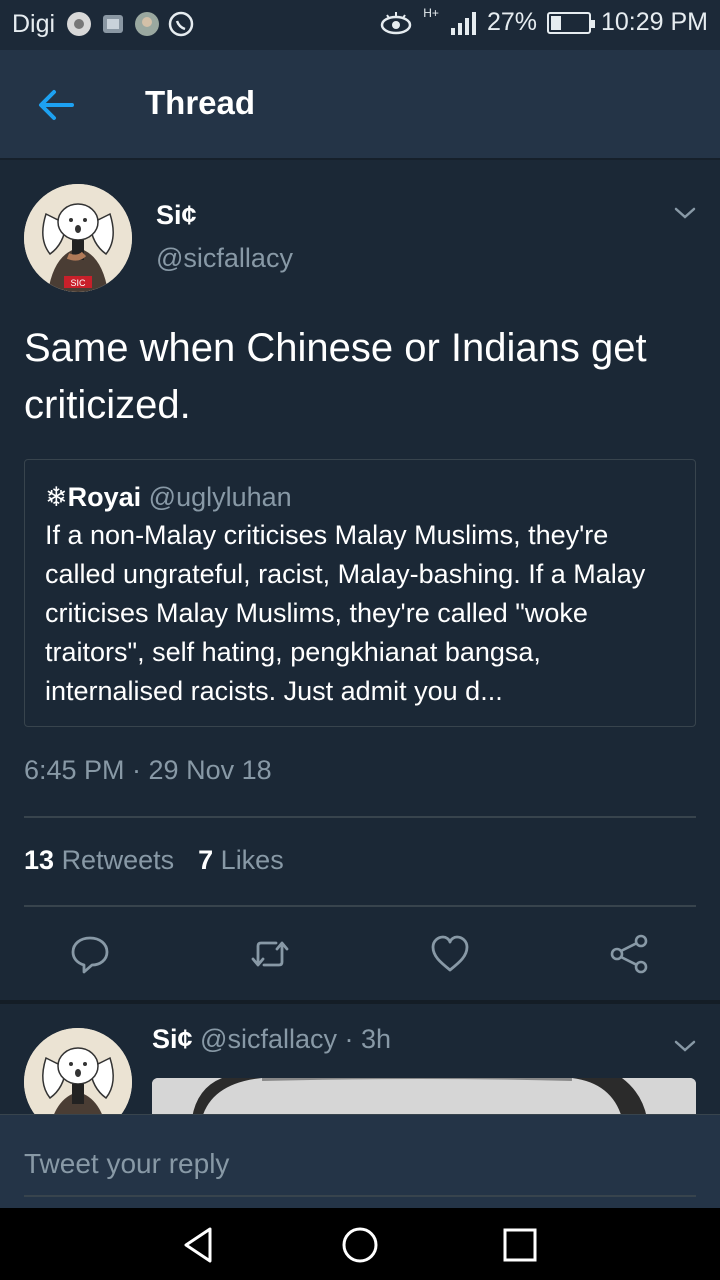  I want to click on author-name: Si¢, so click(176, 215).